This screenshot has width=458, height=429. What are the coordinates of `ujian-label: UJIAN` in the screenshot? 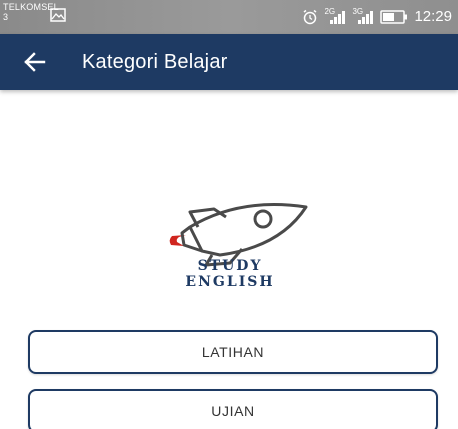 It's located at (233, 411).